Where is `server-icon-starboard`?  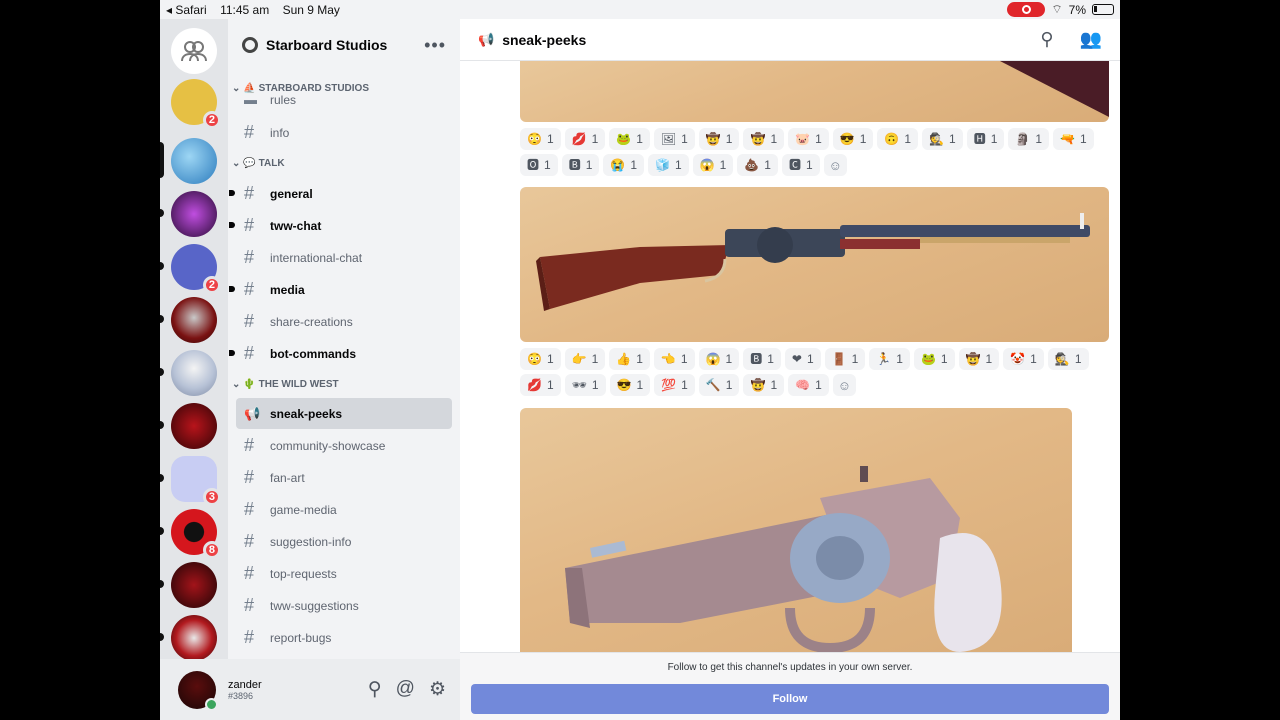 server-icon-starboard is located at coordinates (194, 161).